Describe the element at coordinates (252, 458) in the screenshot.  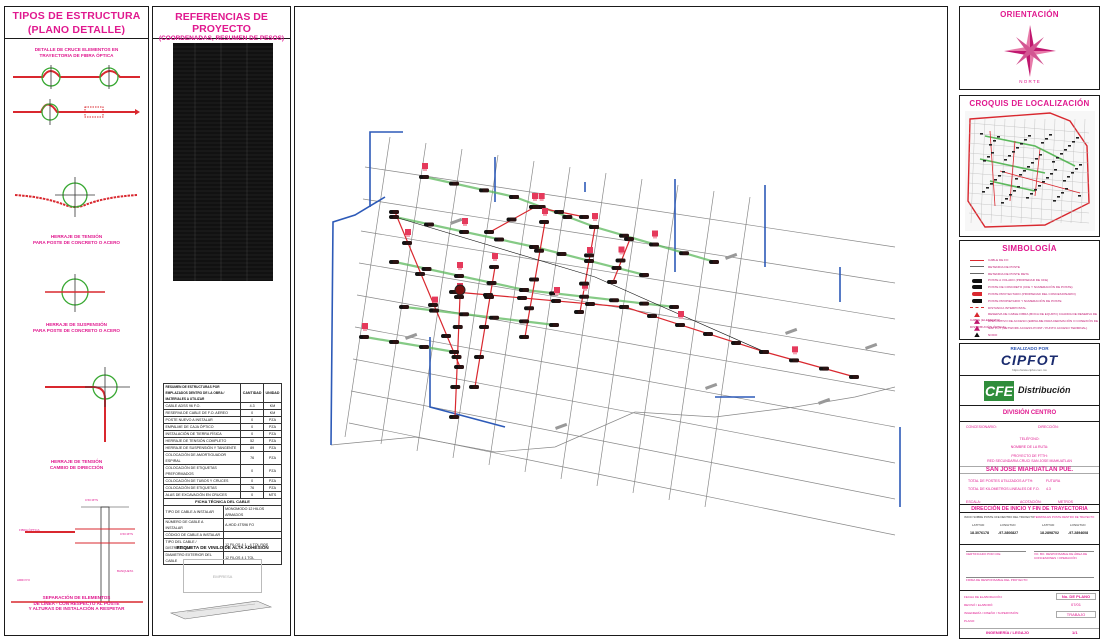
I see `material-qty: 76` at that location.